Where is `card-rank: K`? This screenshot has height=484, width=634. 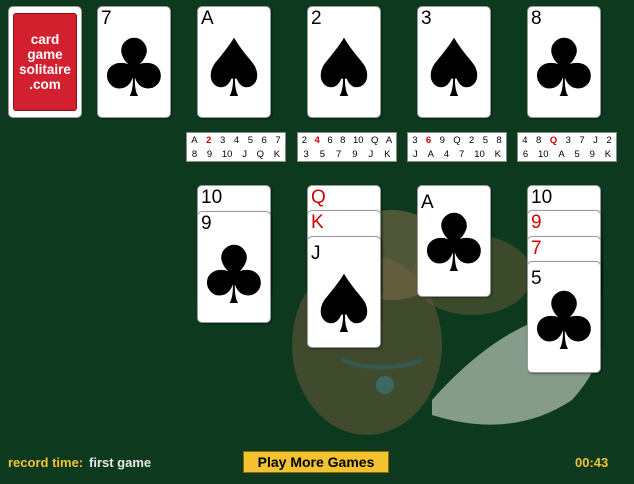
card-rank: K is located at coordinates (317, 222).